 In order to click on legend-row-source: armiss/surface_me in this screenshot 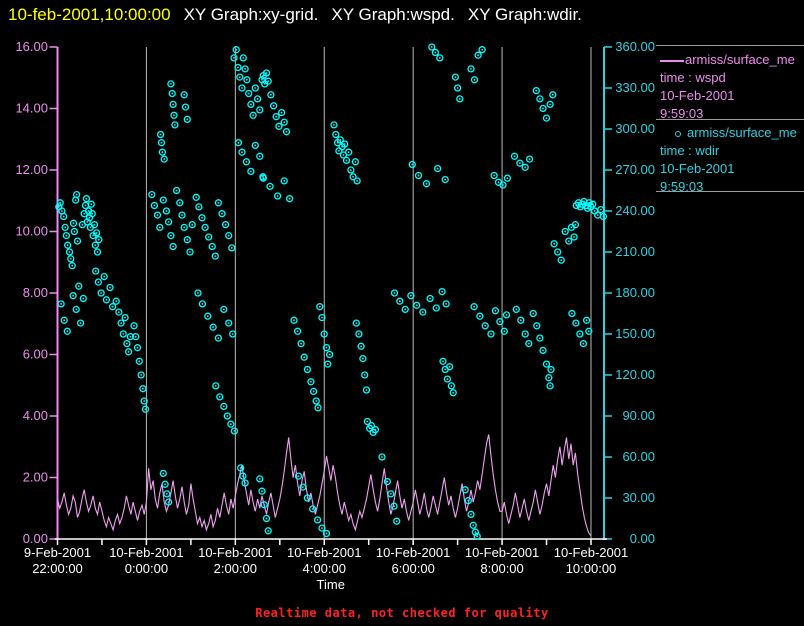, I will do `click(732, 133)`.